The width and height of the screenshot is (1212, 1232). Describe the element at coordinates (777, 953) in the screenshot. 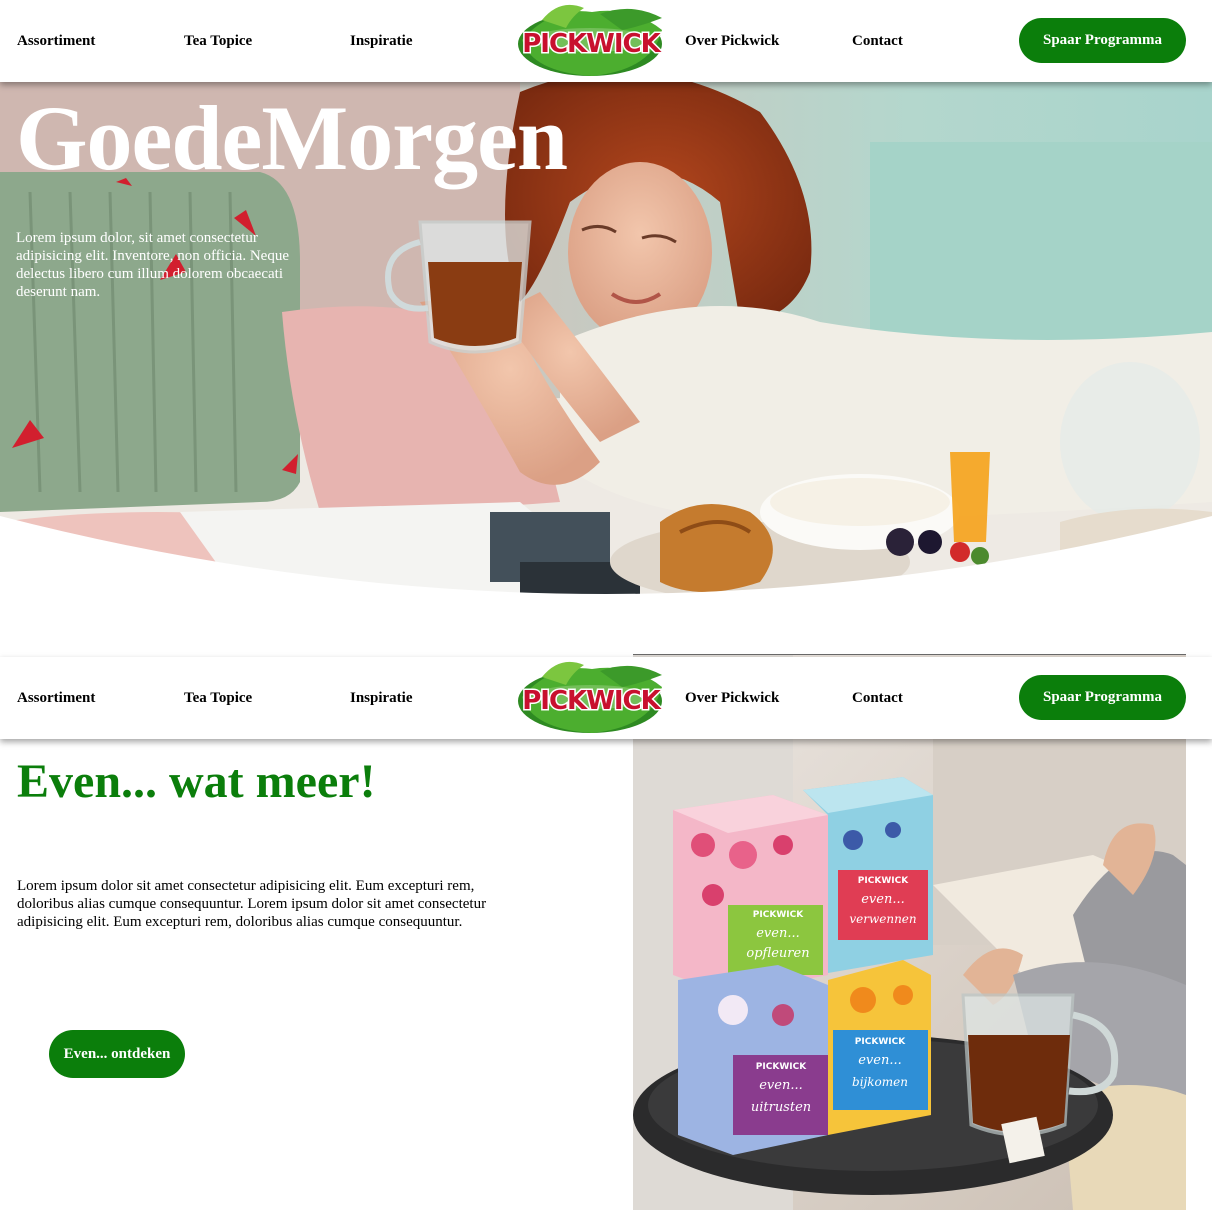

I see `svg-text: opfleuren` at that location.